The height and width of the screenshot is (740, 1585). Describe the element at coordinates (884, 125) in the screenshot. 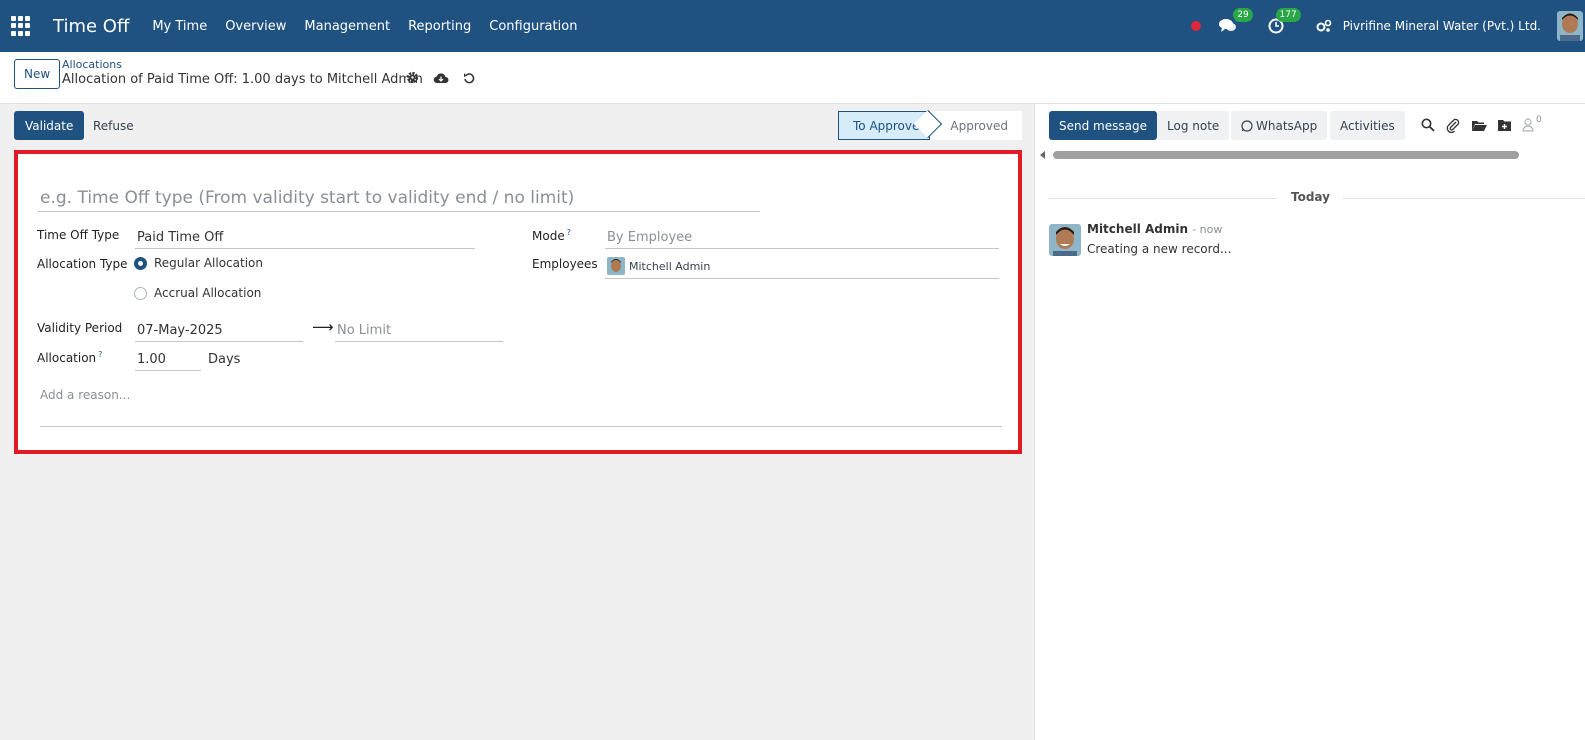

I see `stage-to-approve: To Approve` at that location.